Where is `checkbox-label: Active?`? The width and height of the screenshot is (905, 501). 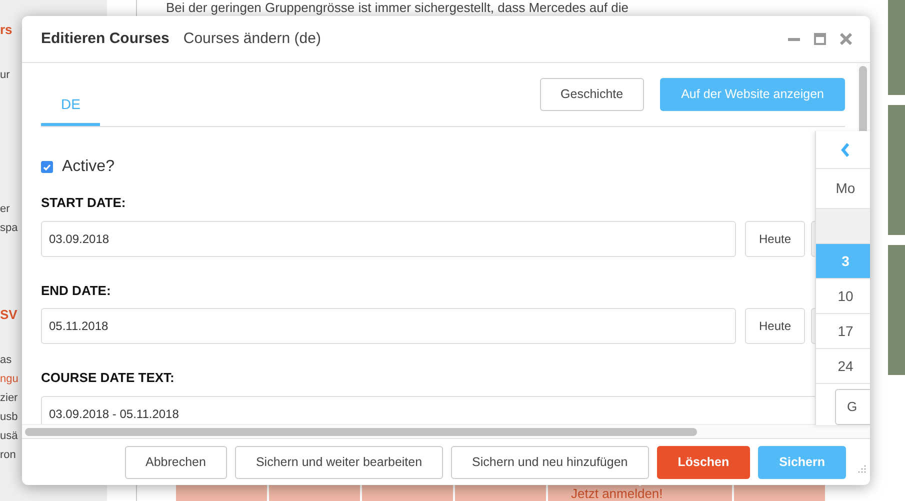 checkbox-label: Active? is located at coordinates (88, 167).